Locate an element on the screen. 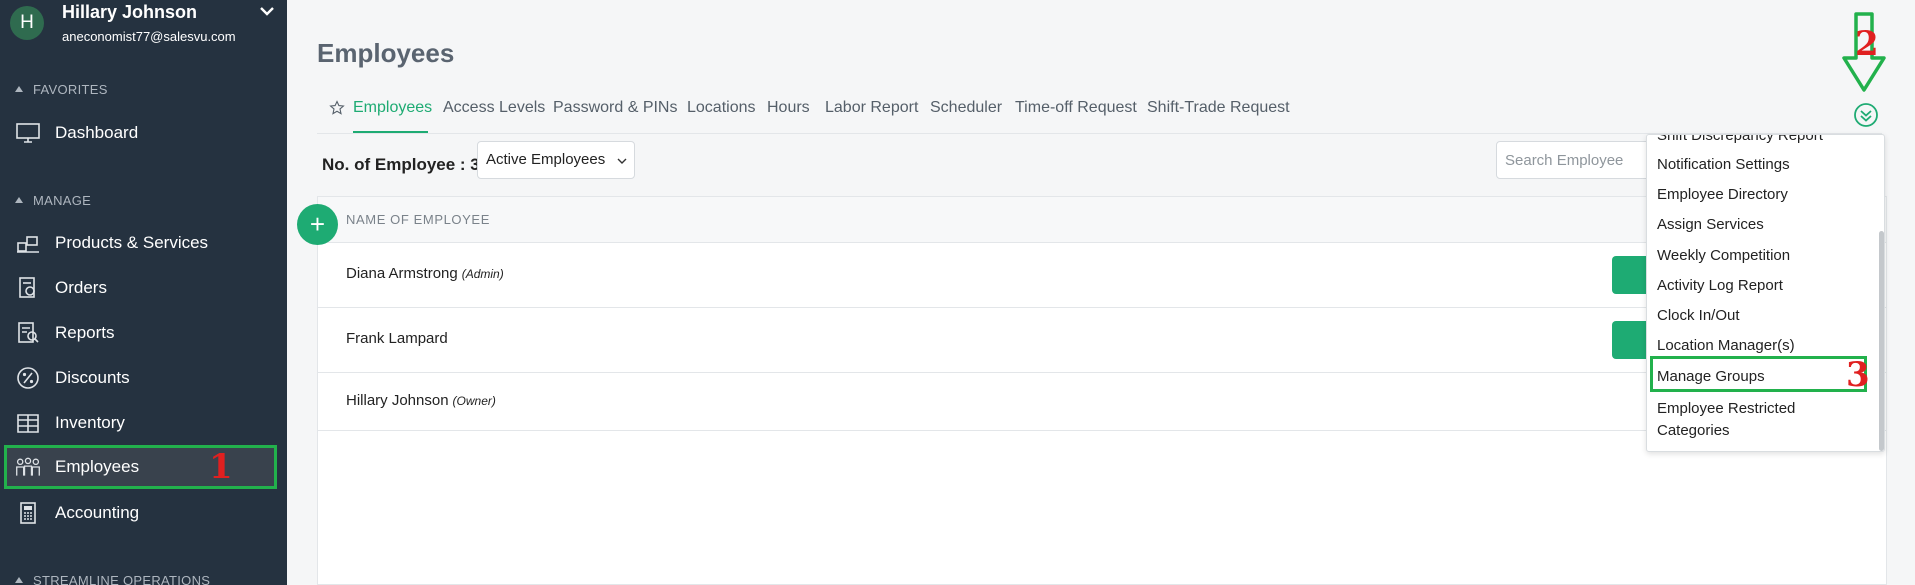 This screenshot has height=585, width=1915. tab-password-pins: Password & PINs is located at coordinates (615, 108).